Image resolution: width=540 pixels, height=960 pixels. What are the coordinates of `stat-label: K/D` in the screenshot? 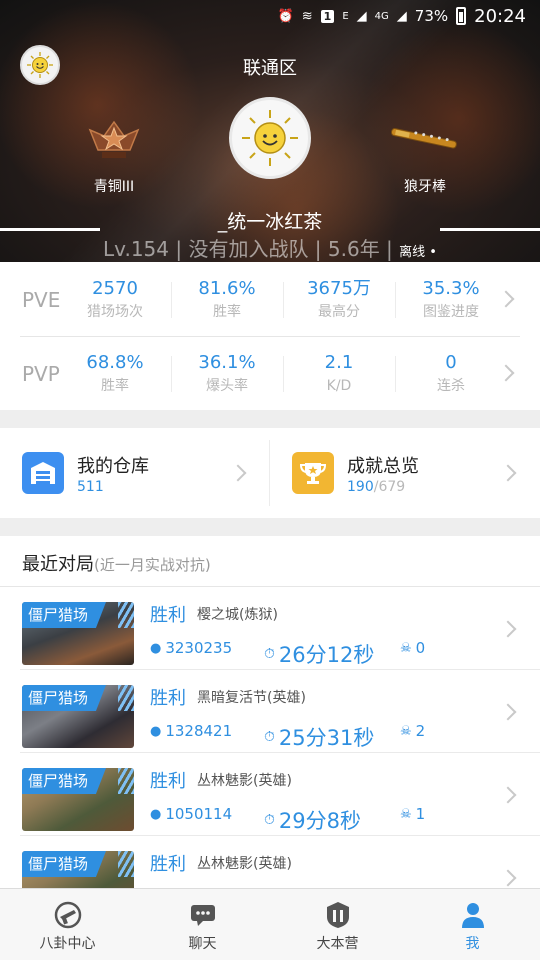 It's located at (339, 386).